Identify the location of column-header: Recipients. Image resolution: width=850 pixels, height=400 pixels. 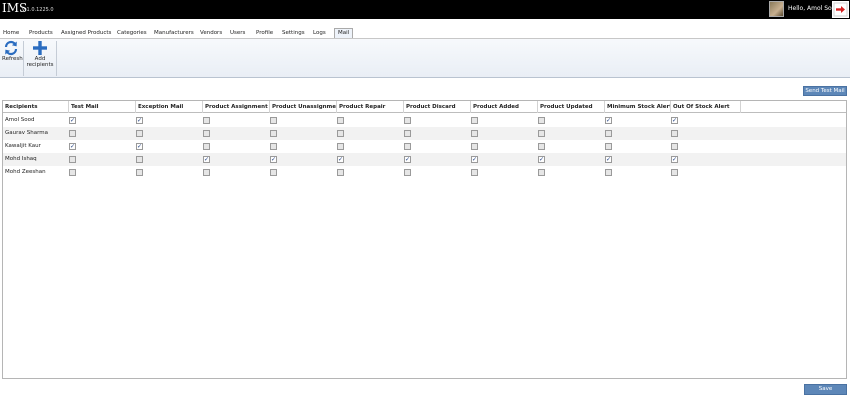
(36, 107).